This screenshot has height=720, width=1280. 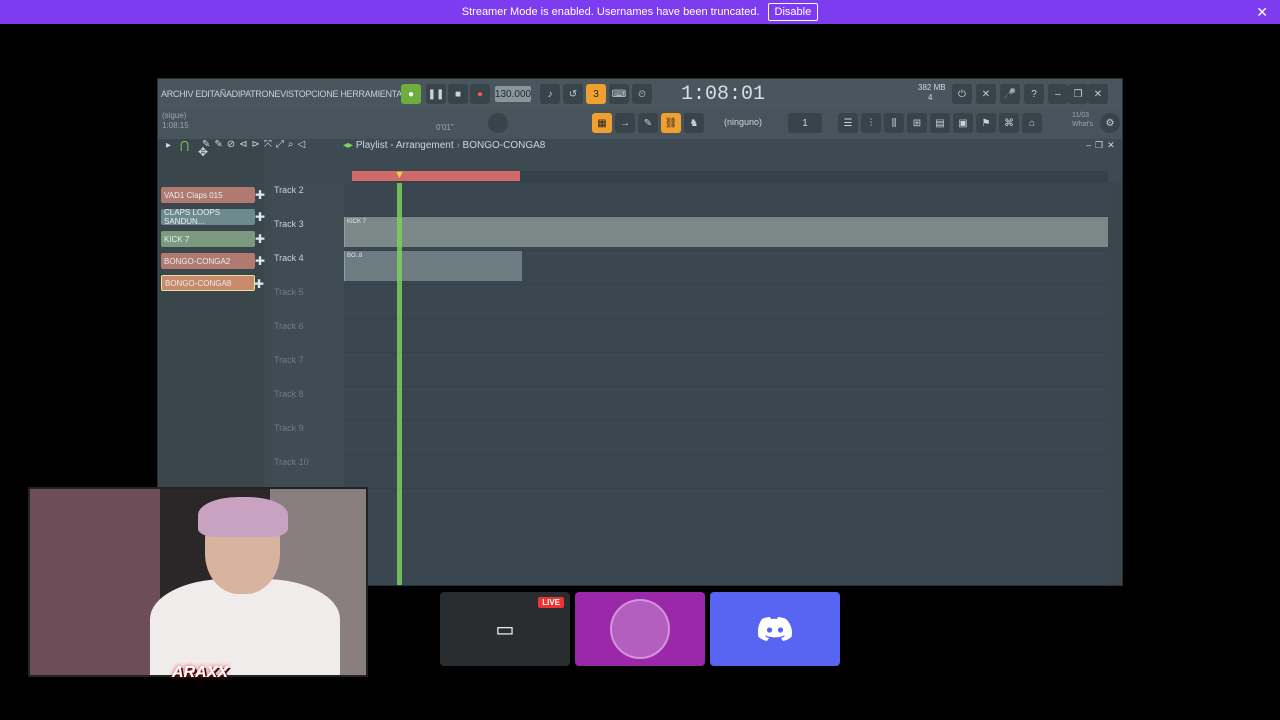 I want to click on screen-share-tile: LIVE ▭, so click(x=505, y=629).